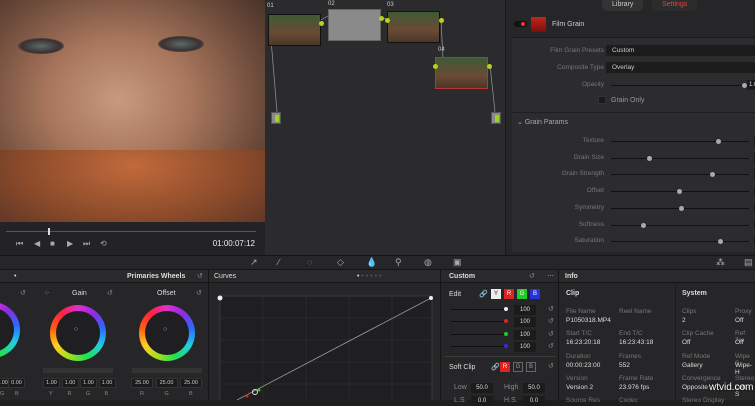 This screenshot has height=406, width=755. I want to click on picker-icon: ⁘, so click(47, 293).